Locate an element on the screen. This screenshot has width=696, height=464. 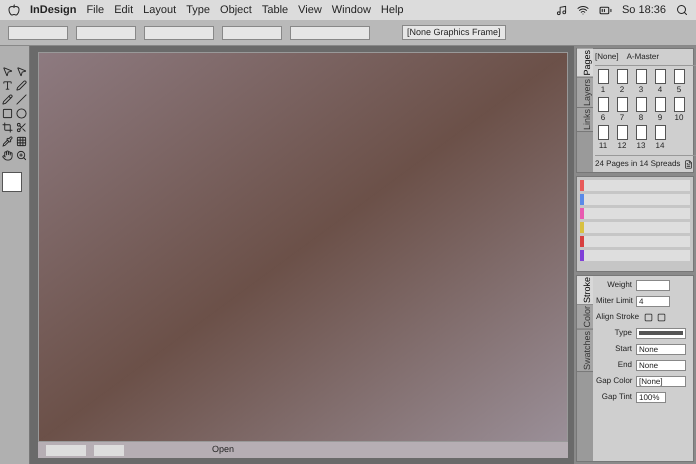
field-label: Weight is located at coordinates (619, 285).